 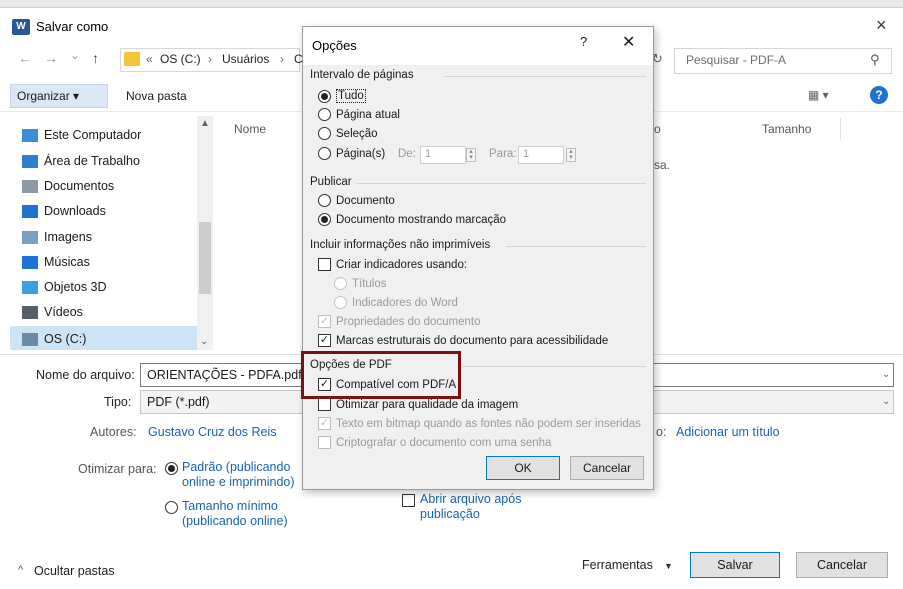 I want to click on radio-document, so click(x=324, y=200).